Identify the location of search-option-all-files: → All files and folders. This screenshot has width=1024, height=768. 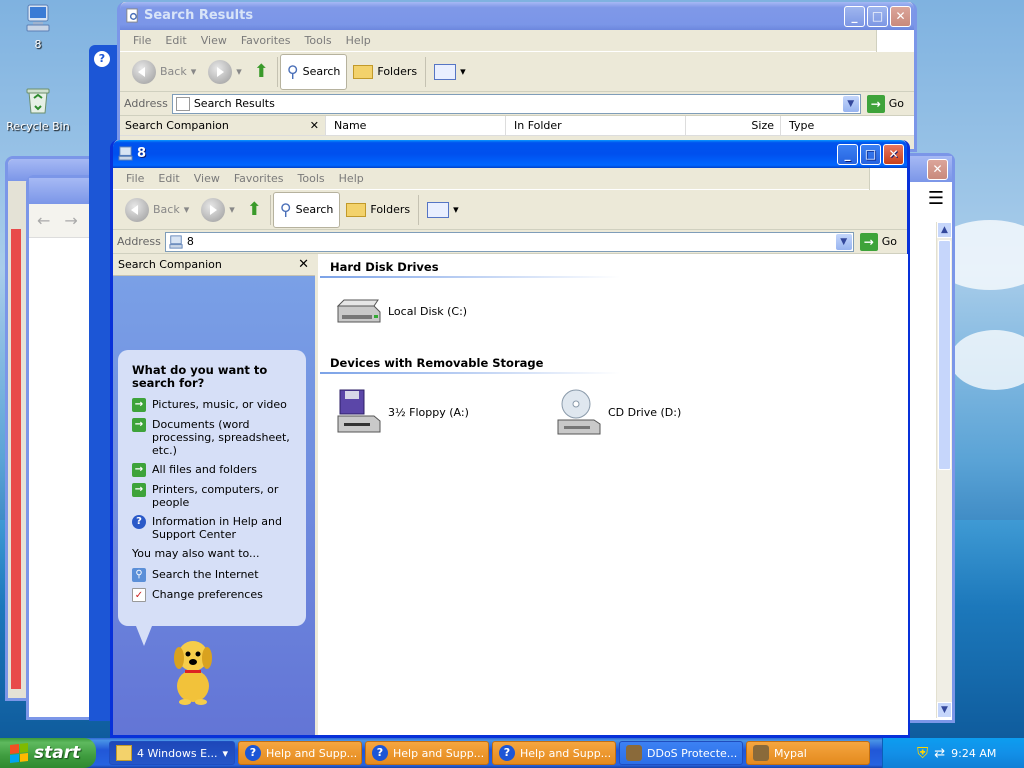
(214, 470).